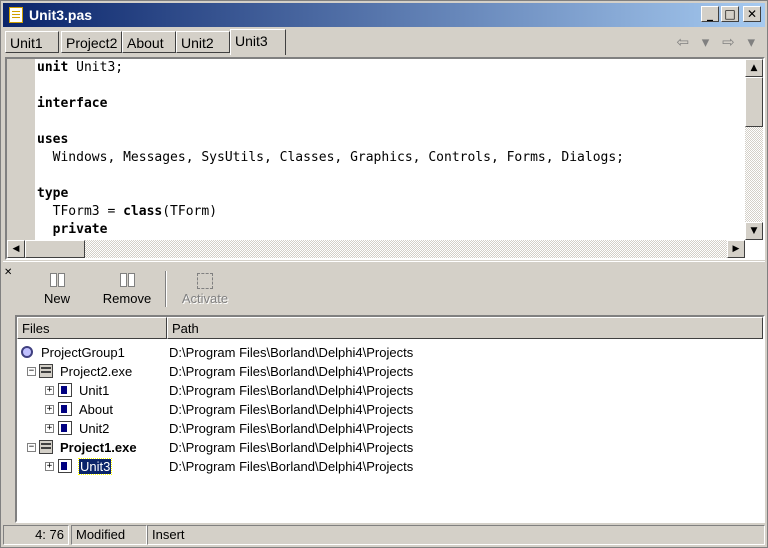 The image size is (768, 548). What do you see at coordinates (56, 298) in the screenshot?
I see `new-button-label: New` at bounding box center [56, 298].